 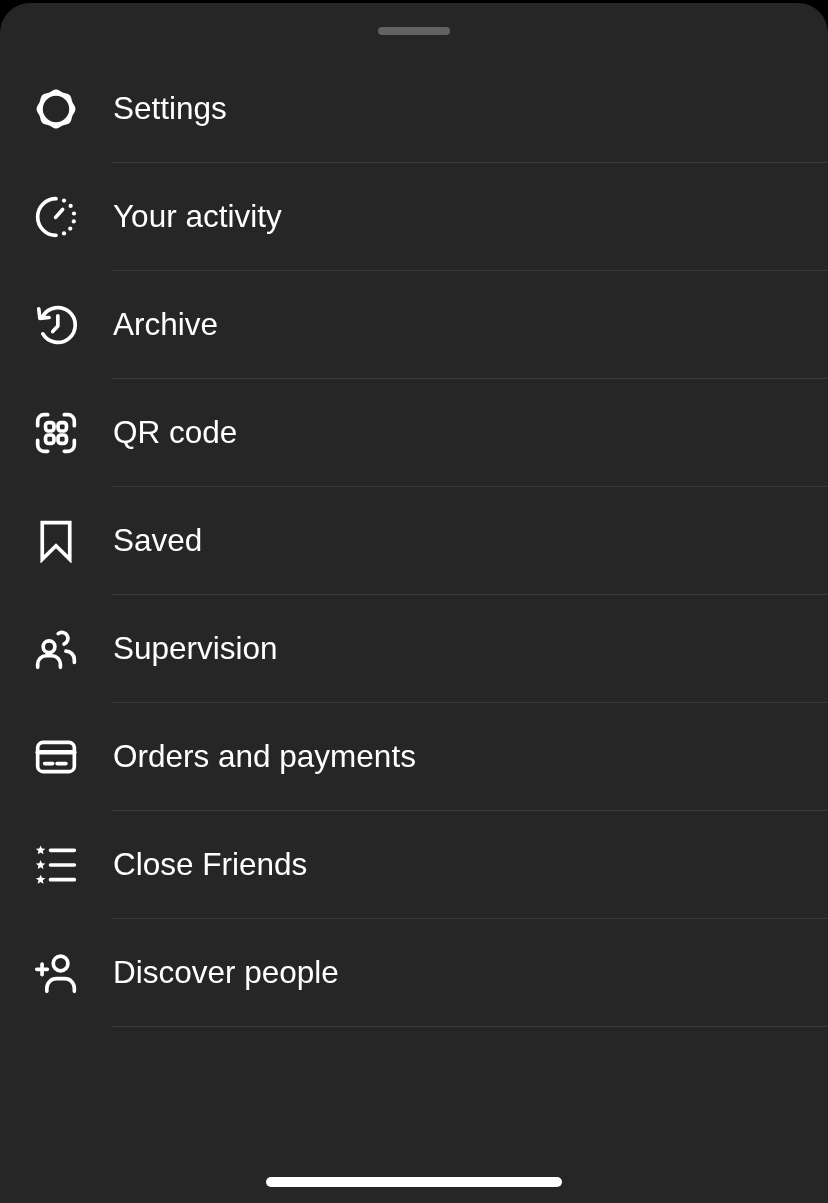 I want to click on gear-icon, so click(x=56, y=109).